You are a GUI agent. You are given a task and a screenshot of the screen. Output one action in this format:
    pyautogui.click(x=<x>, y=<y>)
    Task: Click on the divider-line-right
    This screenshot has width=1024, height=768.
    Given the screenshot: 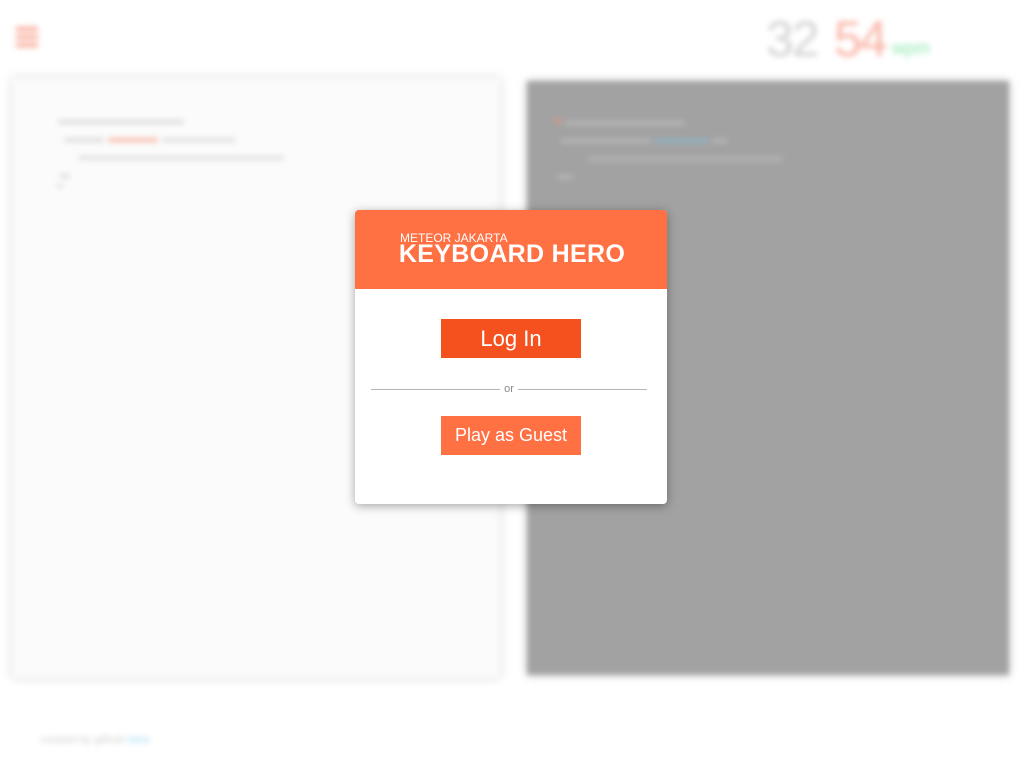 What is the action you would take?
    pyautogui.click(x=582, y=389)
    